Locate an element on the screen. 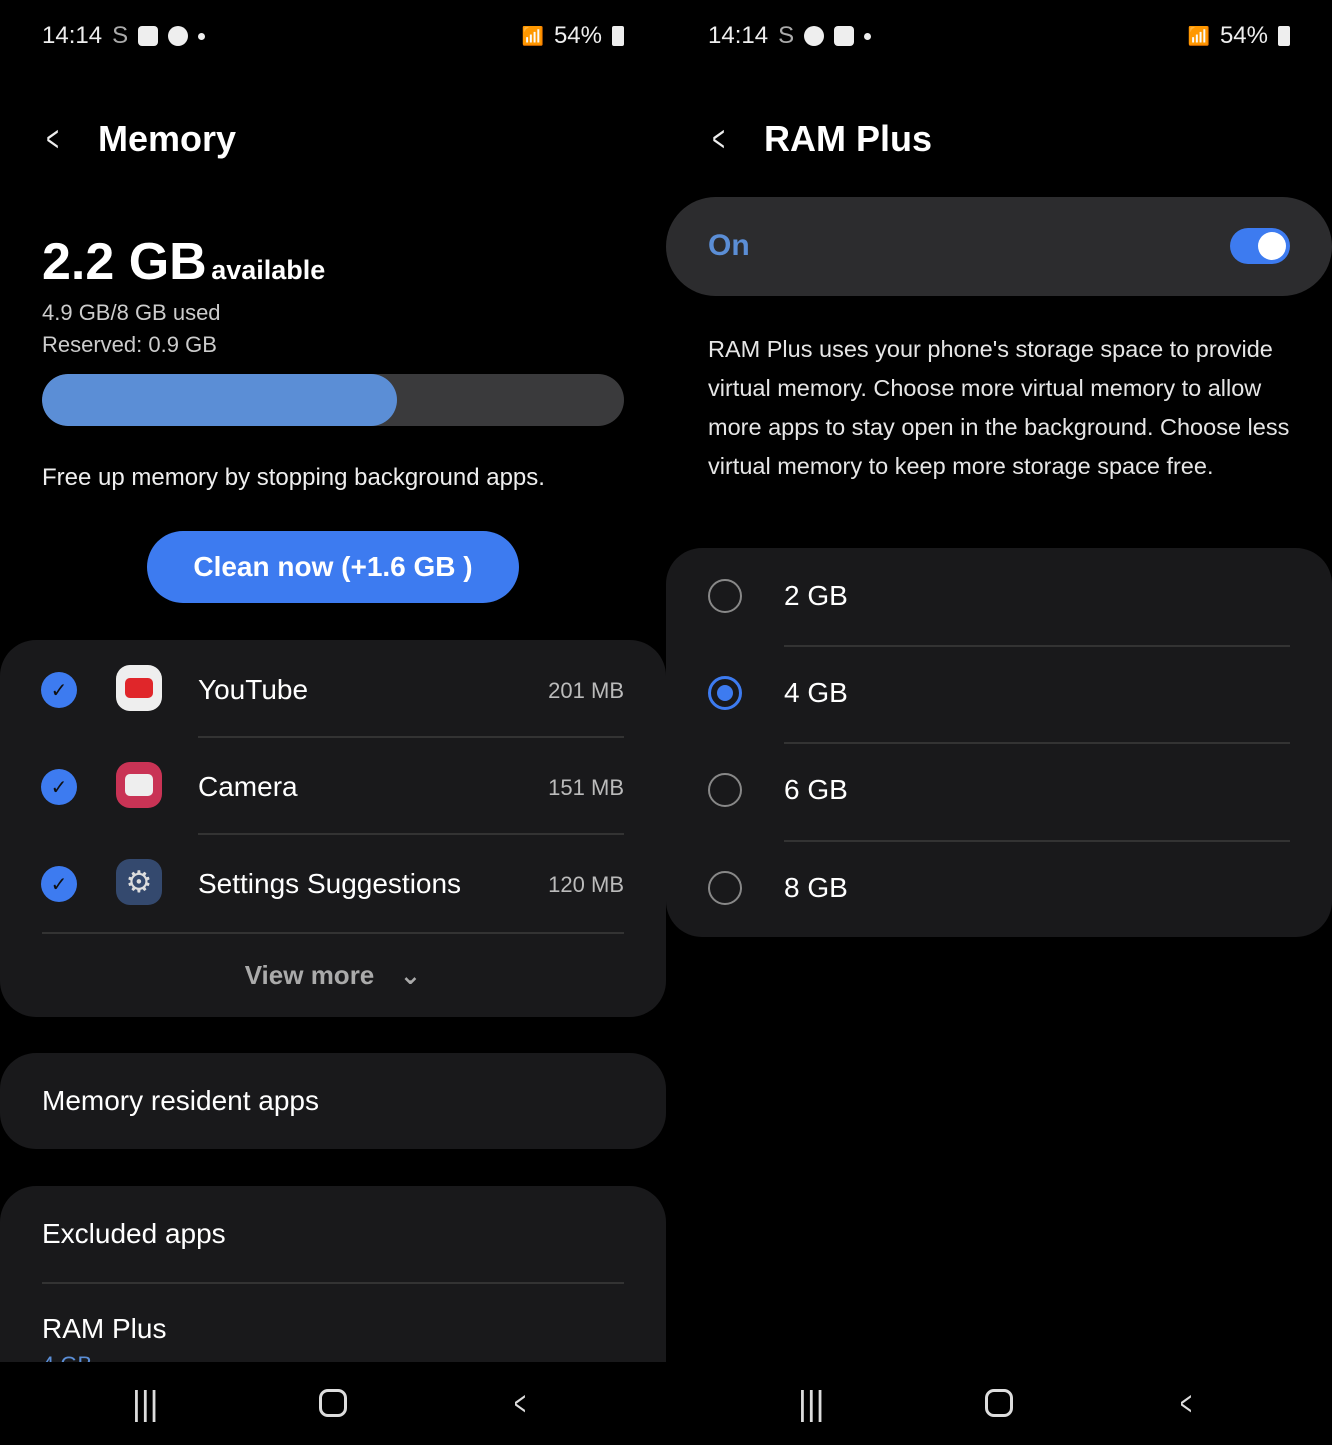 The height and width of the screenshot is (1445, 1332). ram-plus-toggle-row: On is located at coordinates (999, 246).